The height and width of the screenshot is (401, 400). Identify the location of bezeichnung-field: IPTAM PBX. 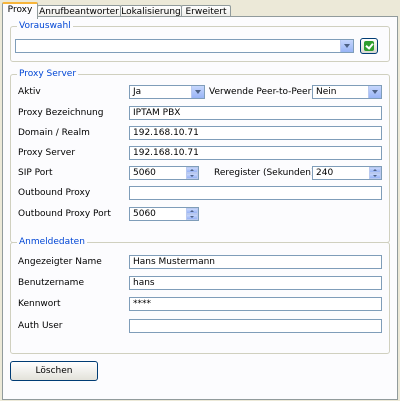
(255, 113).